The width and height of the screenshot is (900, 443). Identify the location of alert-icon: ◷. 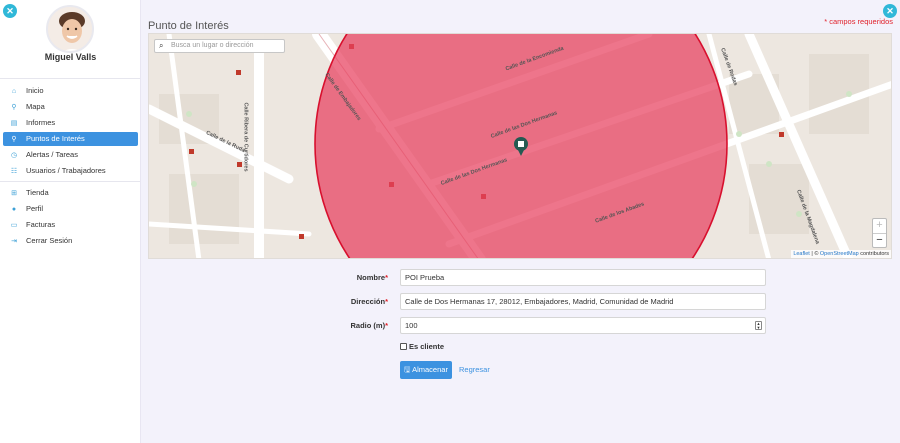
(14, 155).